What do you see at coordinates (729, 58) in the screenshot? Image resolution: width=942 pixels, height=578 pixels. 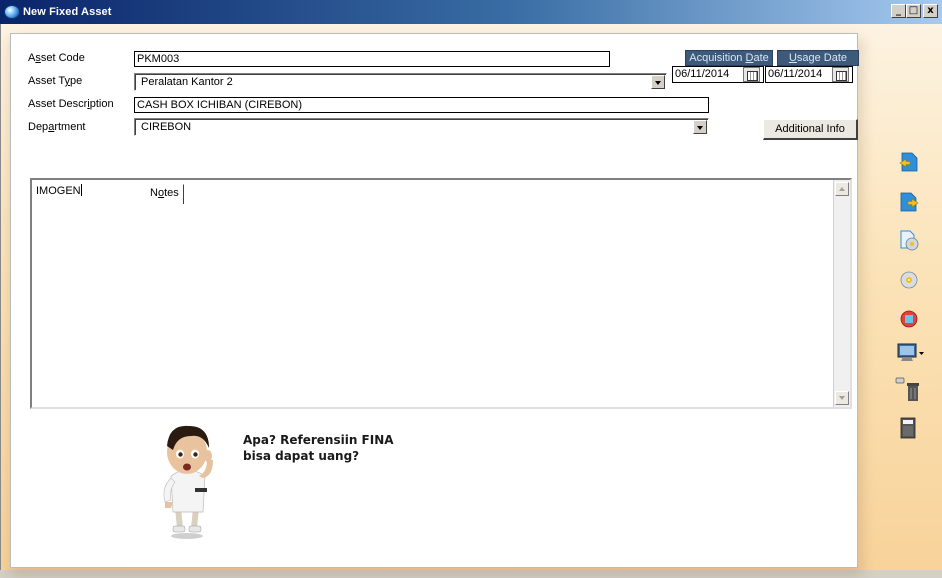 I see `acquisition-date-header: Acquisition Date` at bounding box center [729, 58].